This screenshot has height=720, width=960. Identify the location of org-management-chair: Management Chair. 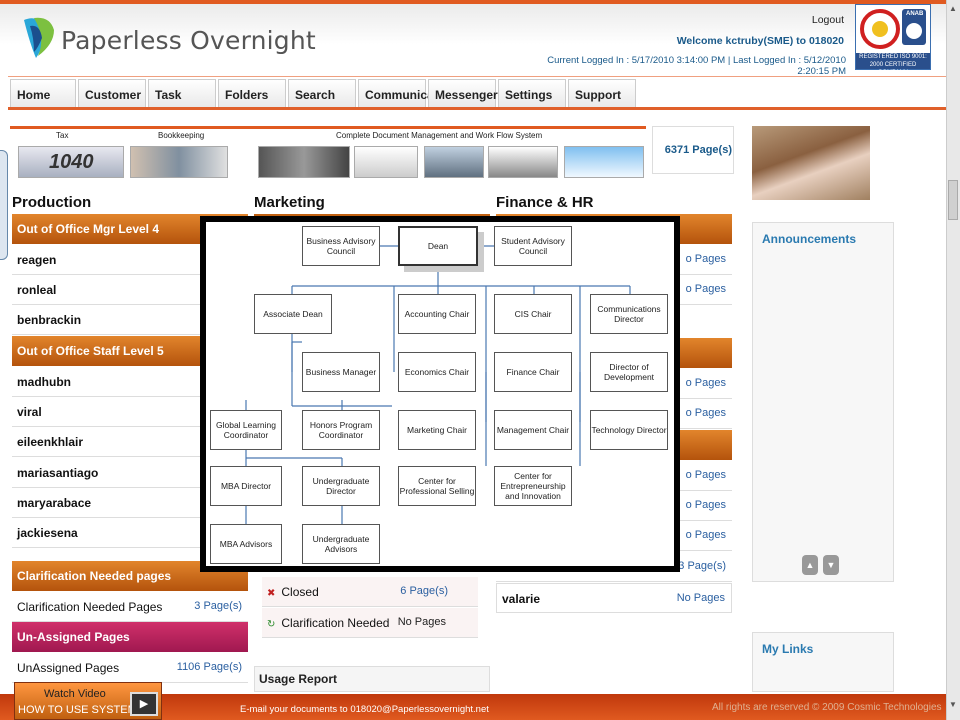
(533, 430).